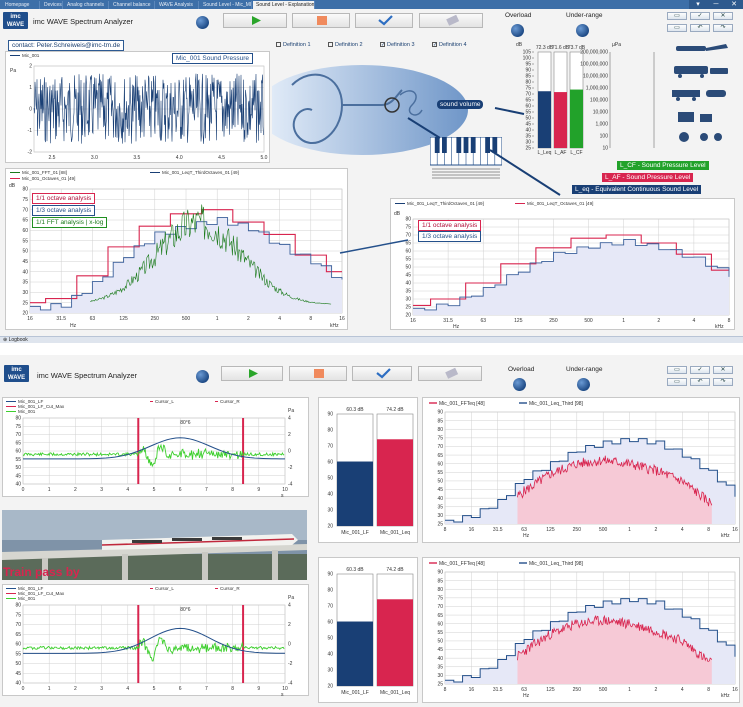  I want to click on tab-5: Sound Level - Mic_MIC, so click(226, 5).